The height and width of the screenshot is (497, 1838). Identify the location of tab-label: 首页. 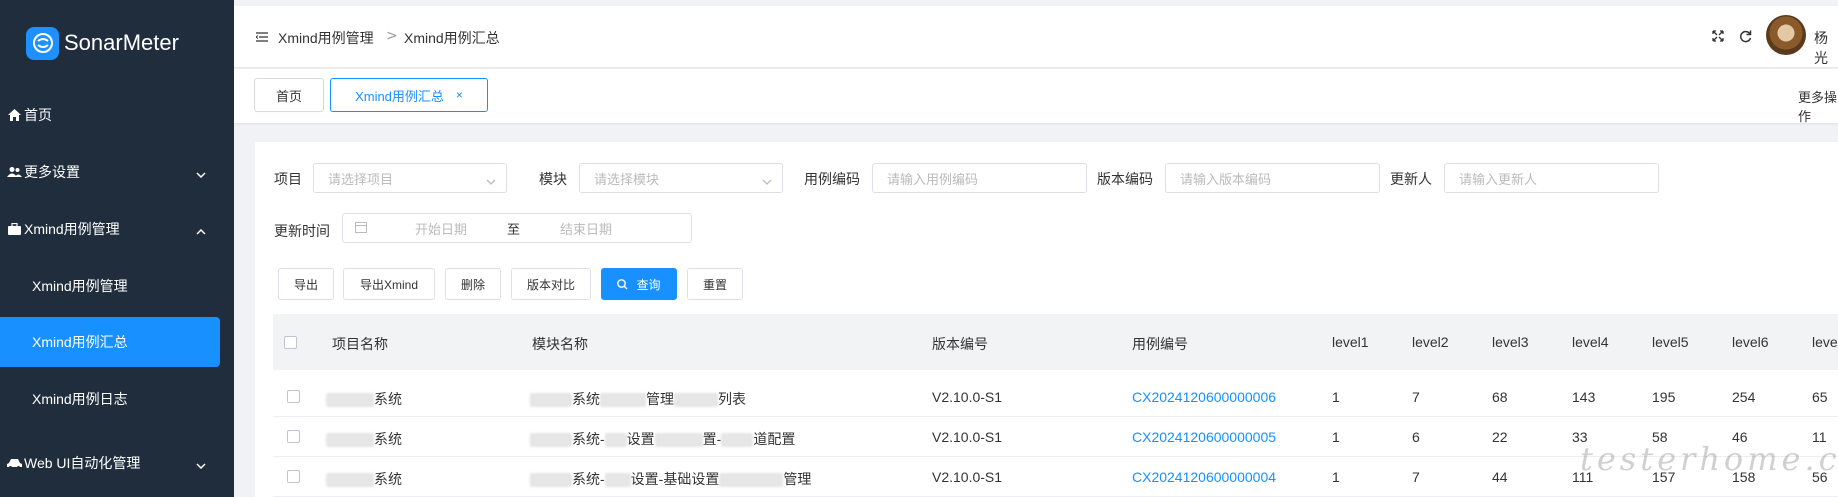
(288, 96).